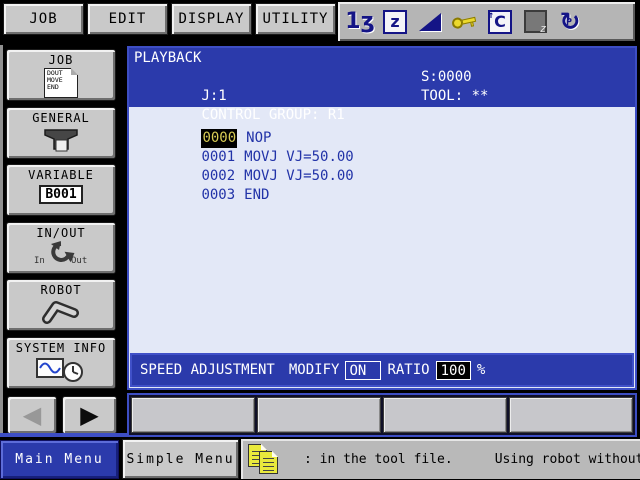 This screenshot has width=640, height=480. What do you see at coordinates (168, 58) in the screenshot?
I see `mode-title: PLAYBACK` at bounding box center [168, 58].